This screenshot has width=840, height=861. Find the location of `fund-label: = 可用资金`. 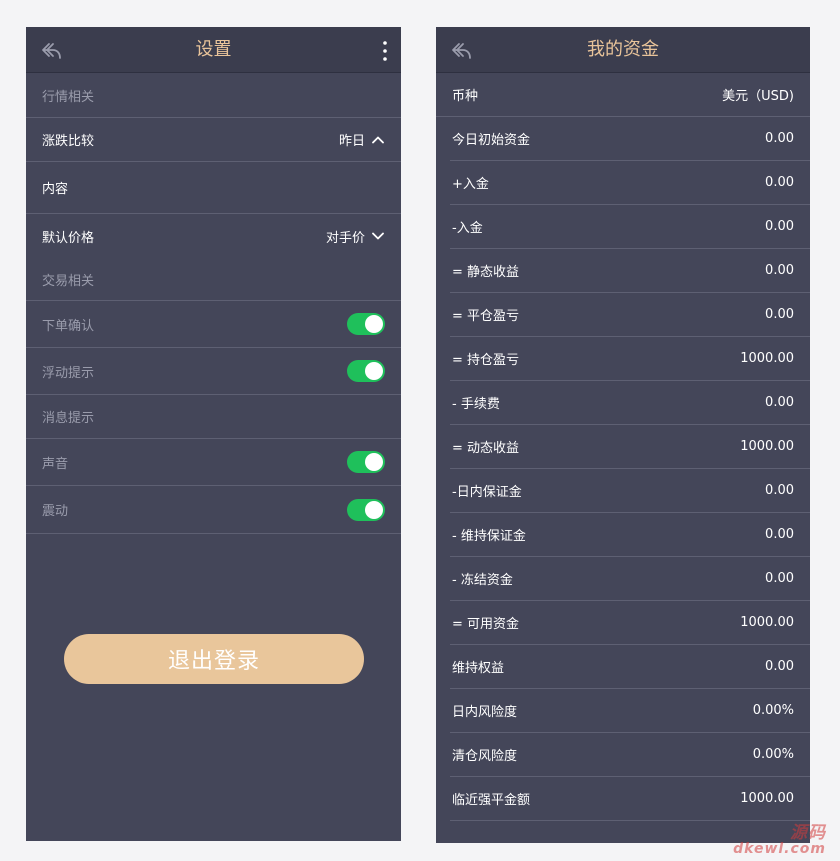

fund-label: = 可用资金 is located at coordinates (486, 624).